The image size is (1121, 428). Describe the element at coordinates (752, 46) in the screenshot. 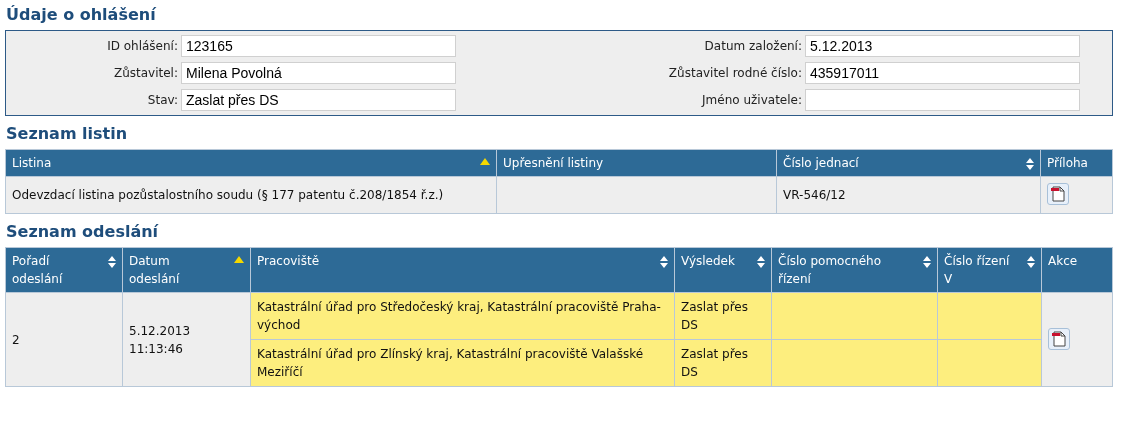

I see `field-label: Datum založení:` at that location.